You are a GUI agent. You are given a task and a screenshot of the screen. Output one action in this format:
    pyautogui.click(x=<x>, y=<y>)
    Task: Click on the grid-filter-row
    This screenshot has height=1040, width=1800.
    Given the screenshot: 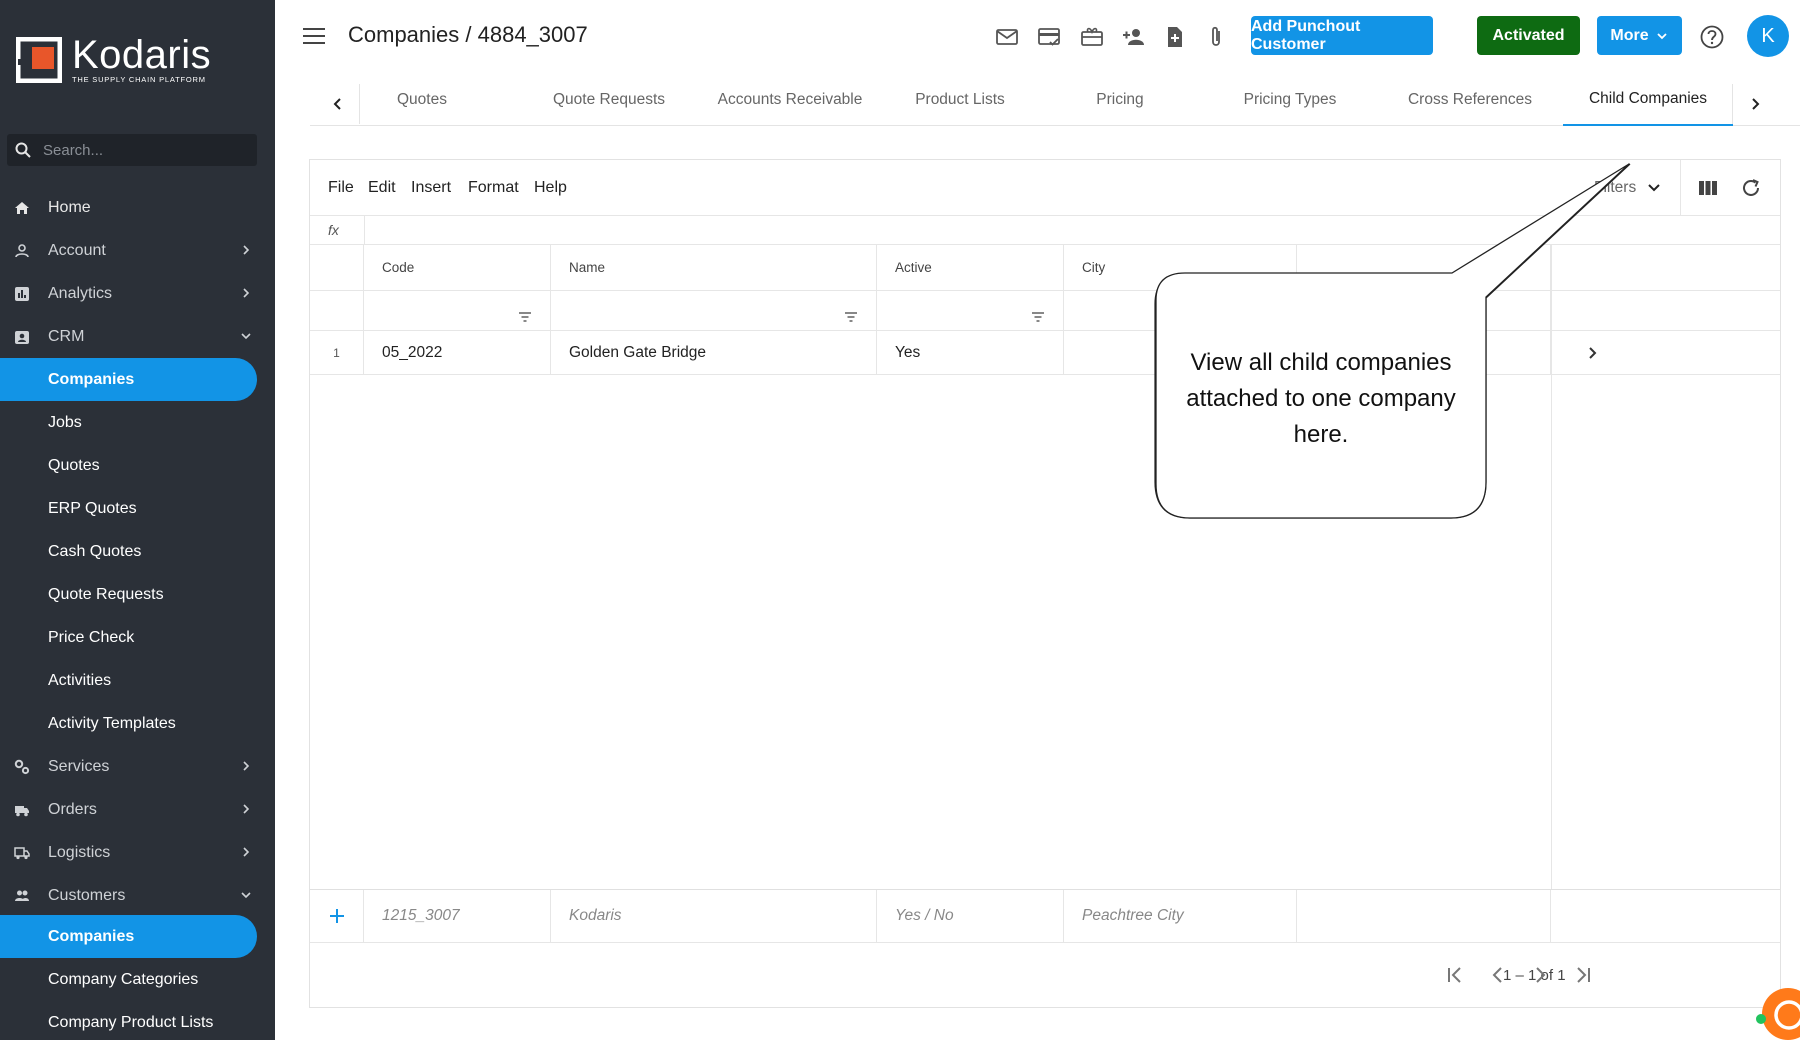 What is the action you would take?
    pyautogui.click(x=1045, y=311)
    